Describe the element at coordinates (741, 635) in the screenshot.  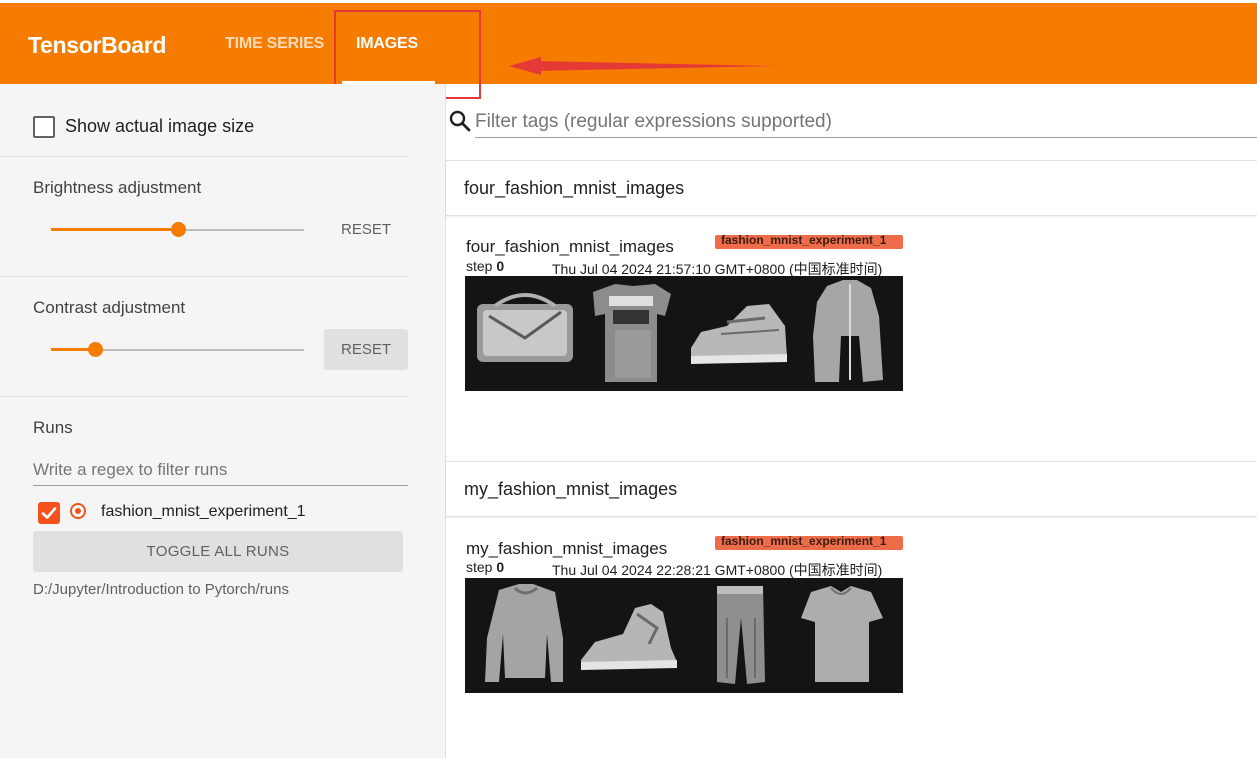
I see `fashion-image-trouser` at that location.